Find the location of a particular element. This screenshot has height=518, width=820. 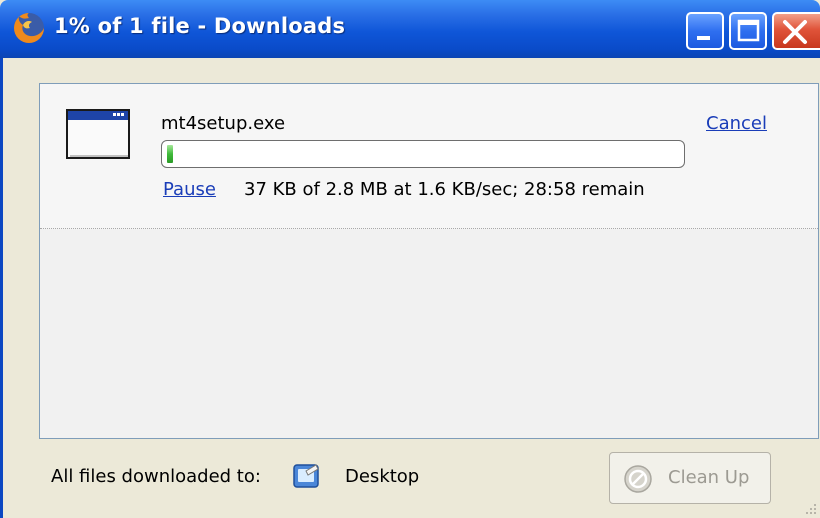

close-icon is located at coordinates (795, 32).